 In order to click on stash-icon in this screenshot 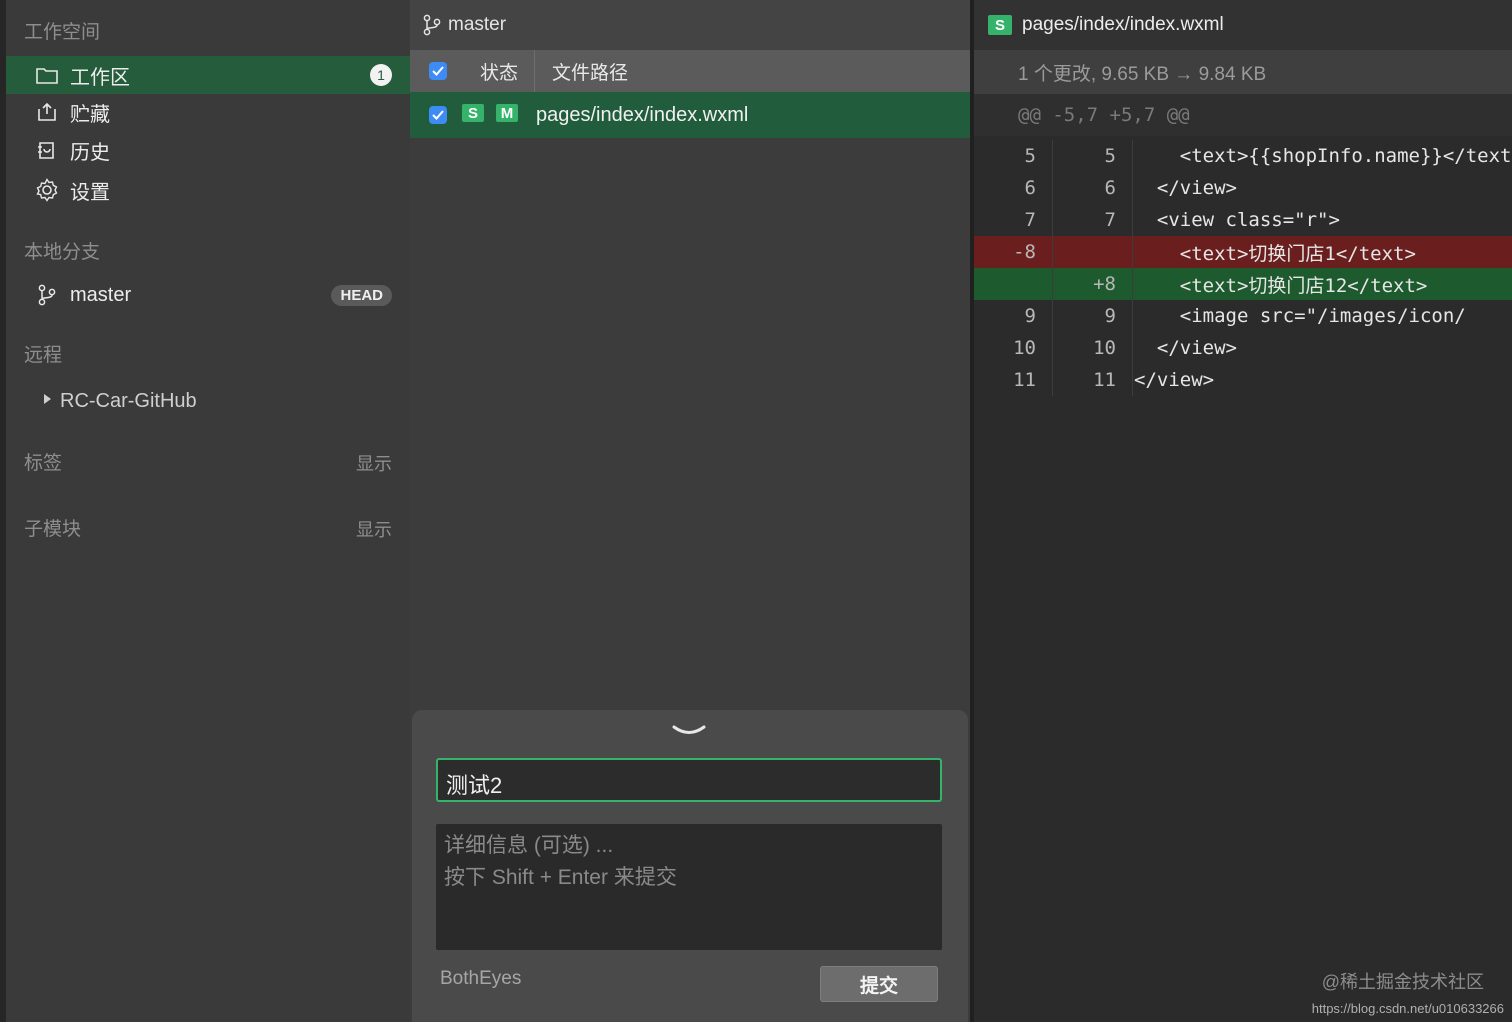, I will do `click(47, 112)`.